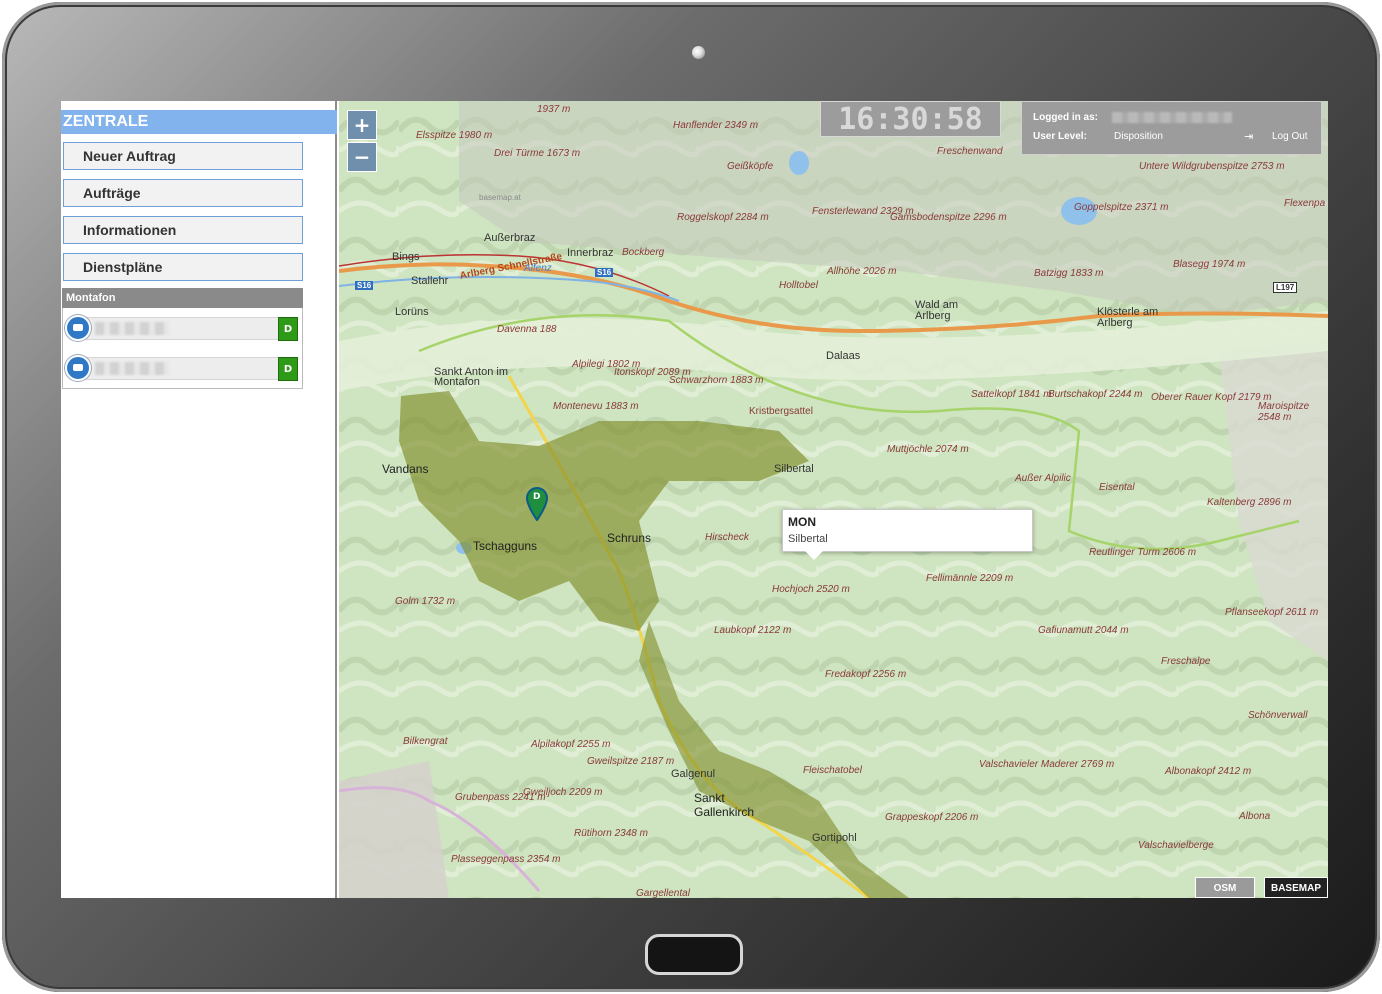  I want to click on map-label: Burtschakopf 2244 m, so click(1095, 394).